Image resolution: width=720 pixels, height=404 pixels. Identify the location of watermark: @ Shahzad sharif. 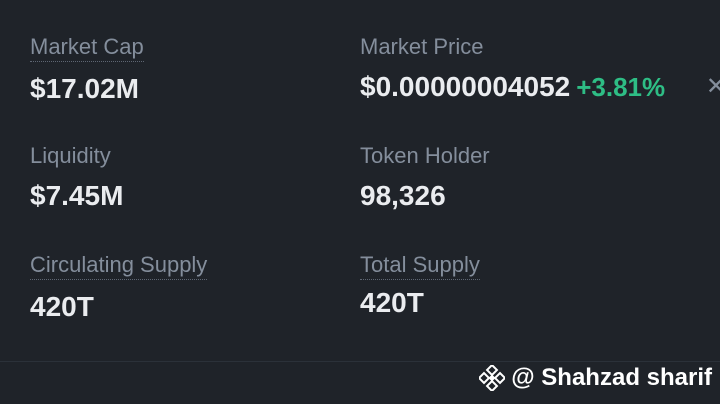
(595, 378).